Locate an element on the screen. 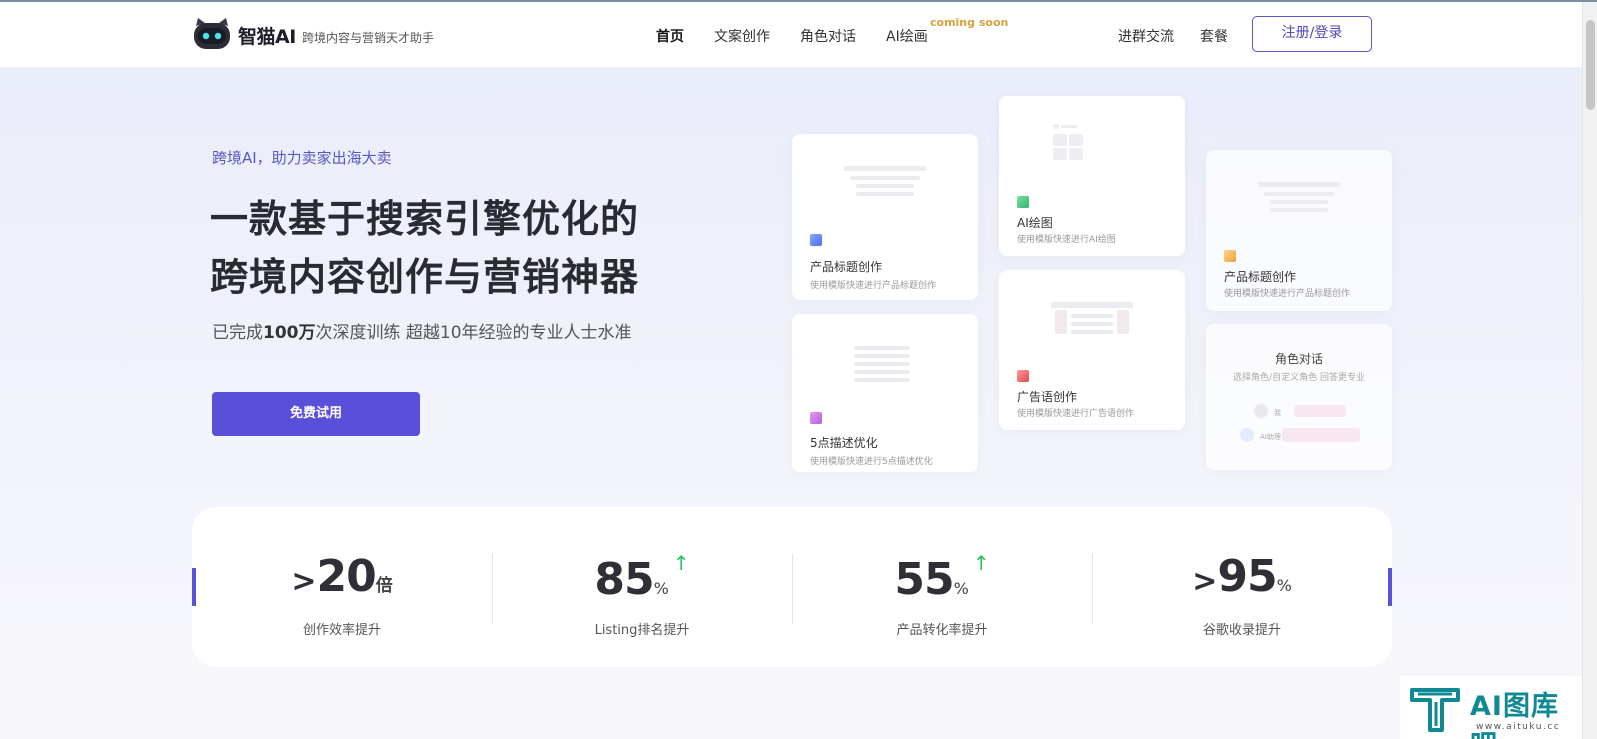 This screenshot has width=1597, height=739. stat-label: 产品转化率提升 is located at coordinates (942, 630).